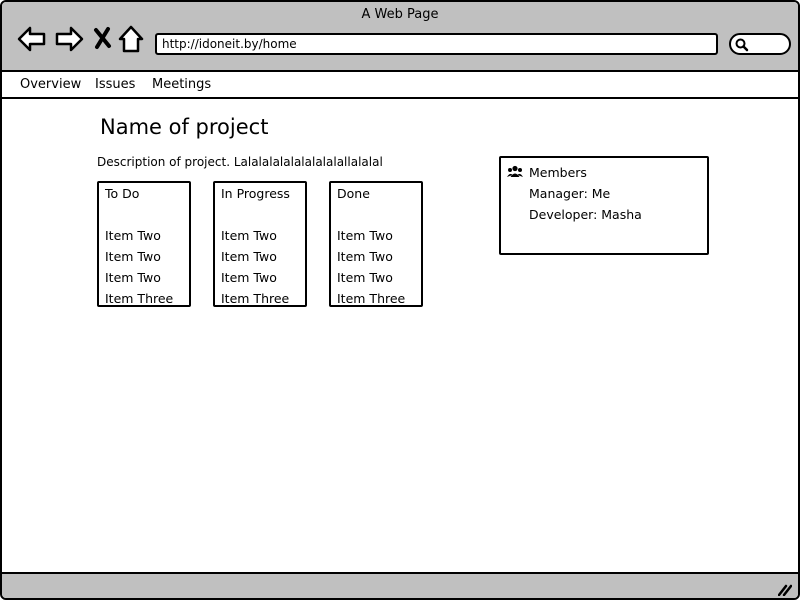 This screenshot has height=600, width=800. I want to click on members-title: Members, so click(558, 172).